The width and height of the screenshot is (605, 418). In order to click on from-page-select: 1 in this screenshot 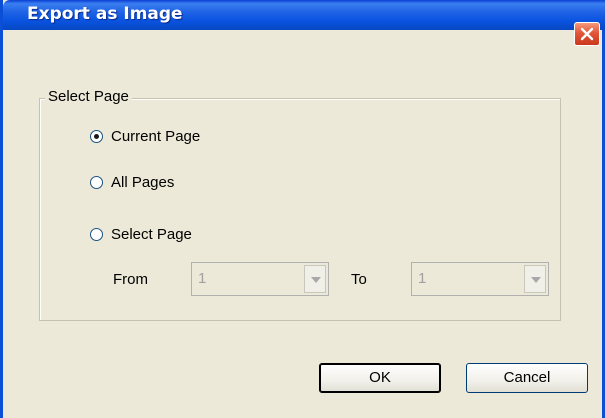, I will do `click(260, 279)`.